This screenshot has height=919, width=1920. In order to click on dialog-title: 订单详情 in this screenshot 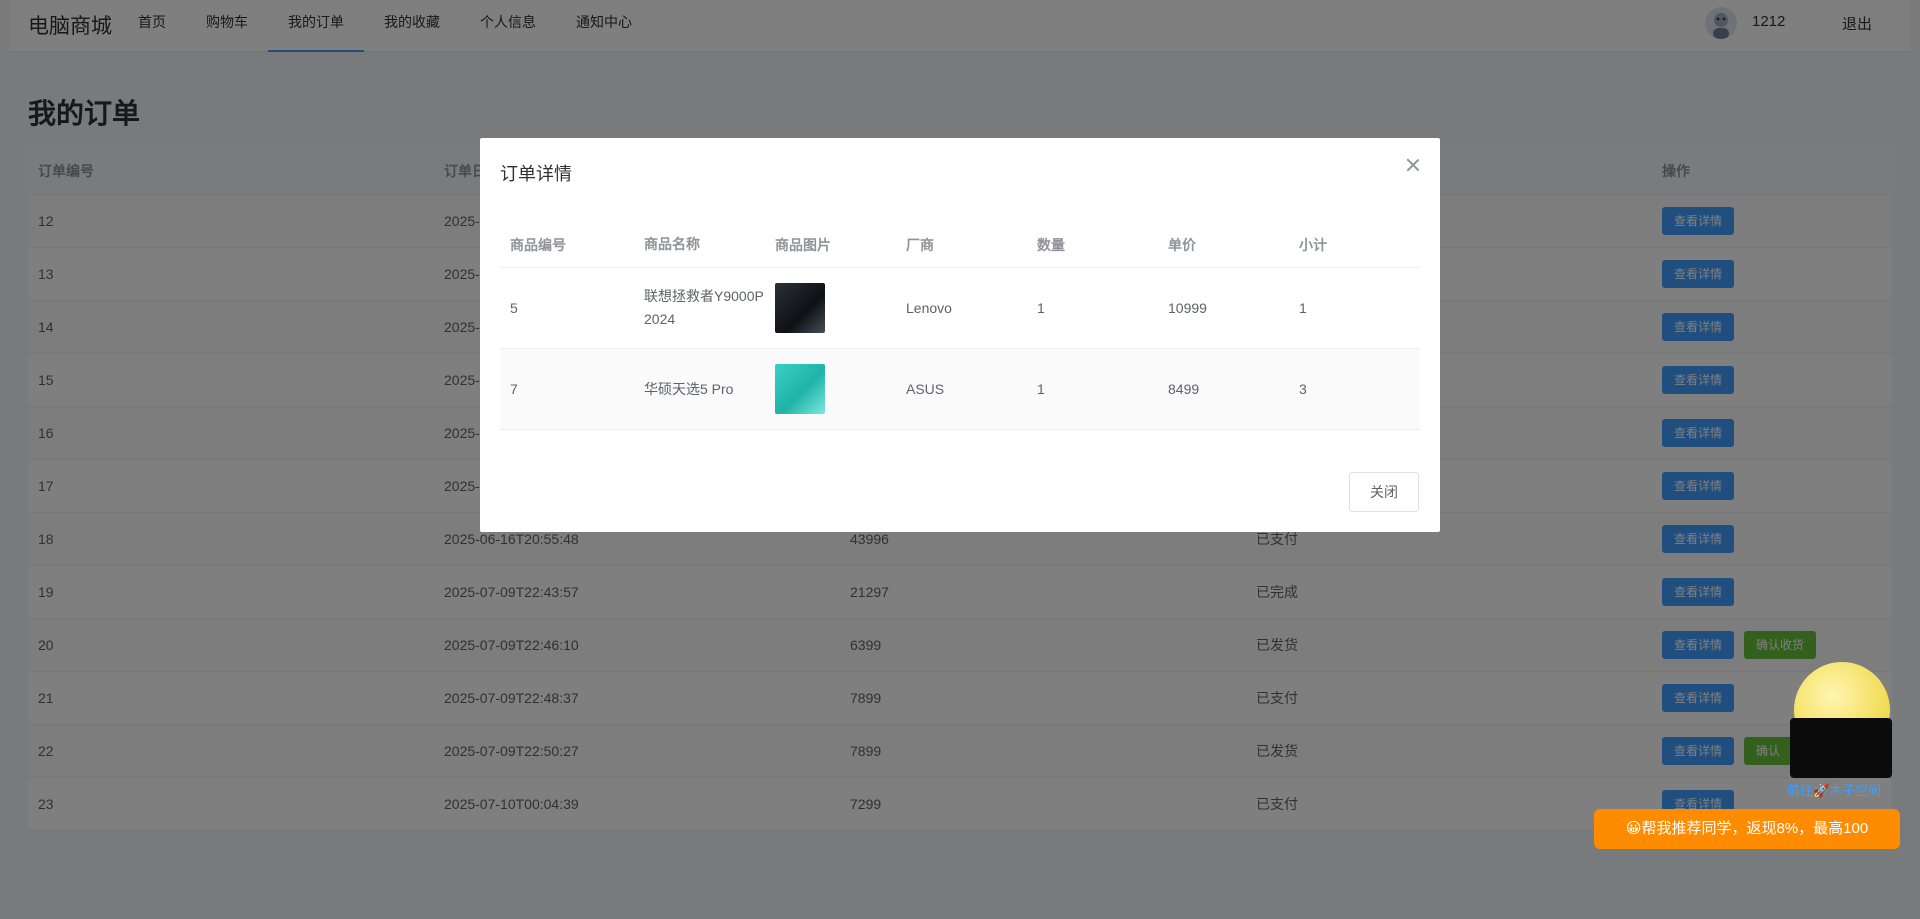, I will do `click(536, 174)`.